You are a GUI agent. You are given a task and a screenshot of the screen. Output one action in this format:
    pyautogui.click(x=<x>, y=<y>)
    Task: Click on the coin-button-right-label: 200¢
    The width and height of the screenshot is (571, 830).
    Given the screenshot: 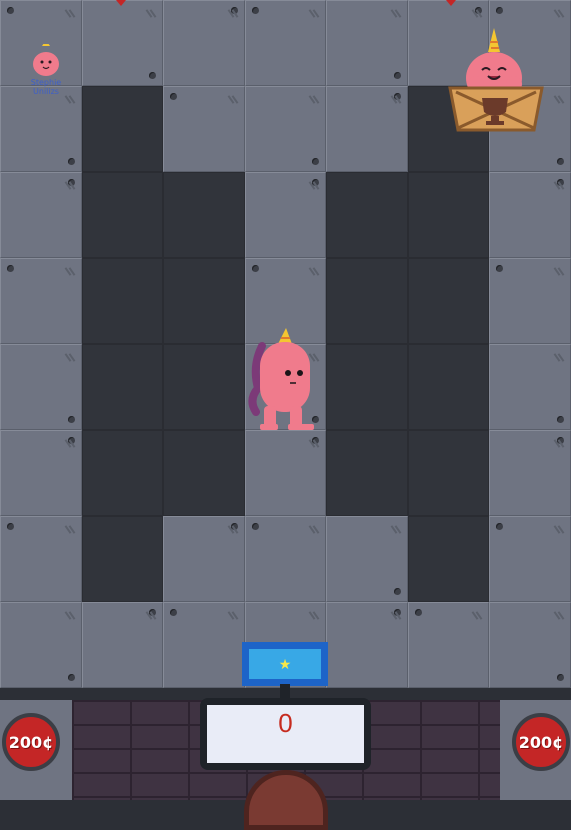 What is the action you would take?
    pyautogui.click(x=541, y=742)
    